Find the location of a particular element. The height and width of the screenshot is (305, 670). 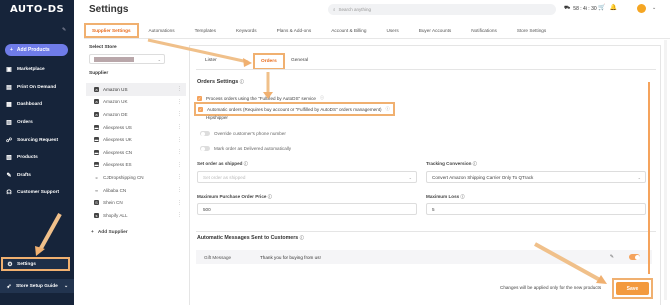

store-setup-guide: ➶ Store Setup Guide ⌄ is located at coordinates (37, 286).